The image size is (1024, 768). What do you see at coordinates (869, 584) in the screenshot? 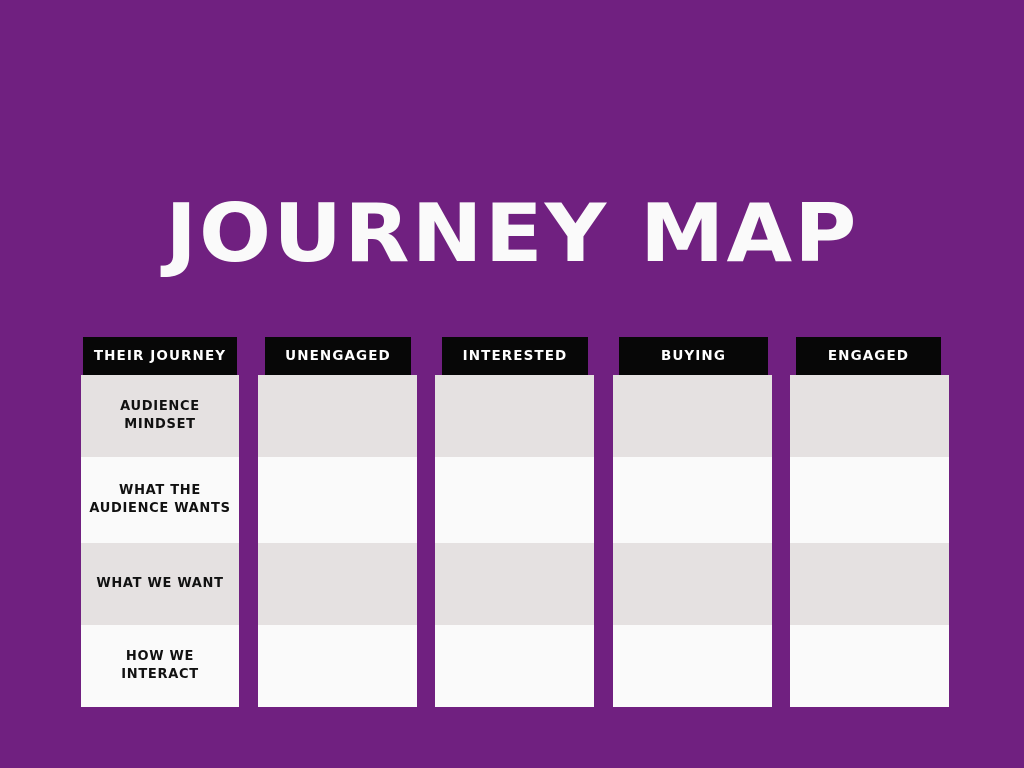
I see `cell-engaged-what-we-want` at bounding box center [869, 584].